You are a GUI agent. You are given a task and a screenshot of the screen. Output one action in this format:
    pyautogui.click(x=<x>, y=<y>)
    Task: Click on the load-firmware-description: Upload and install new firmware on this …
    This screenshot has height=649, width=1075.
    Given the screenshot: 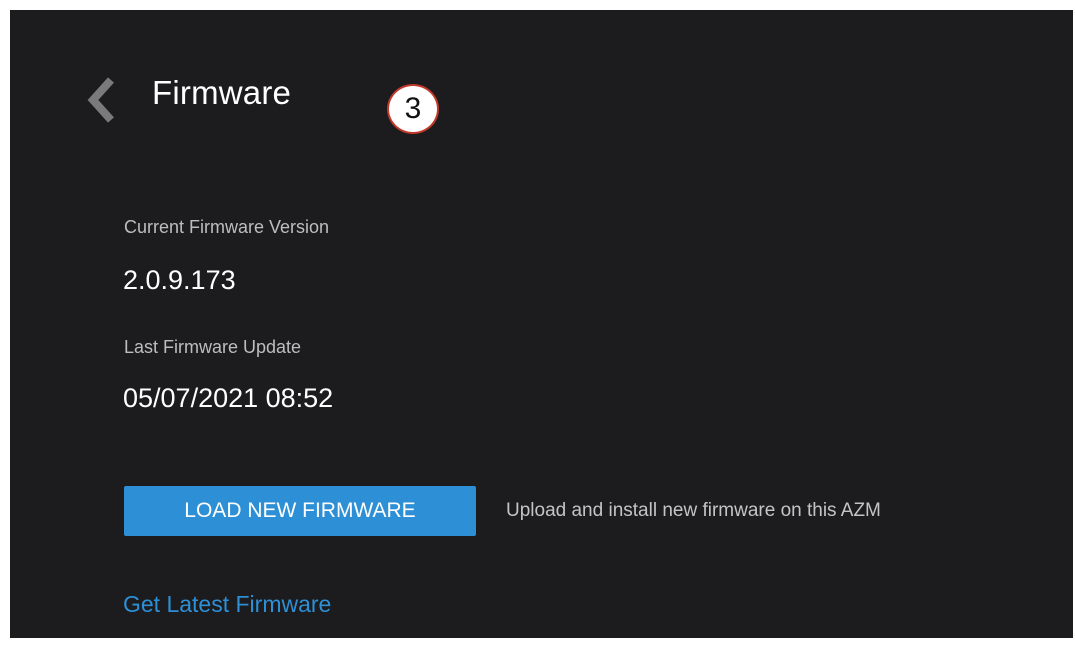 What is the action you would take?
    pyautogui.click(x=693, y=510)
    